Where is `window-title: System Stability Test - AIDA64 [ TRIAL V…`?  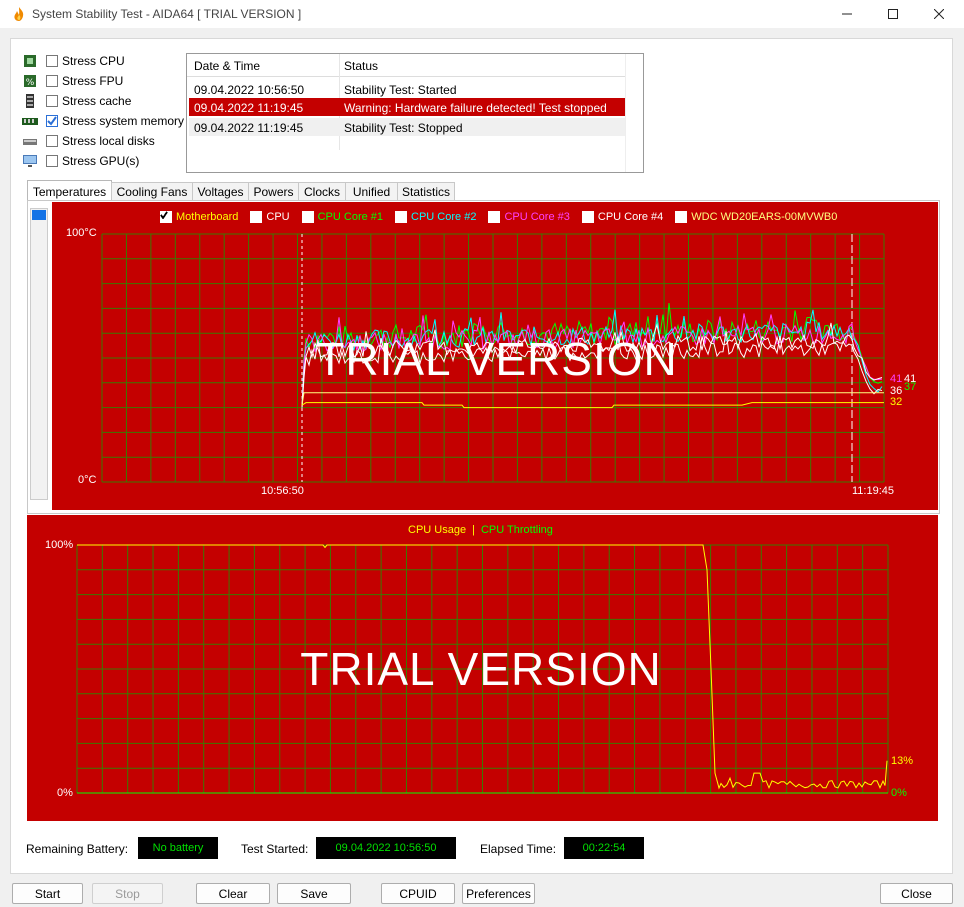
window-title: System Stability Test - AIDA64 [ TRIAL V… is located at coordinates (167, 14).